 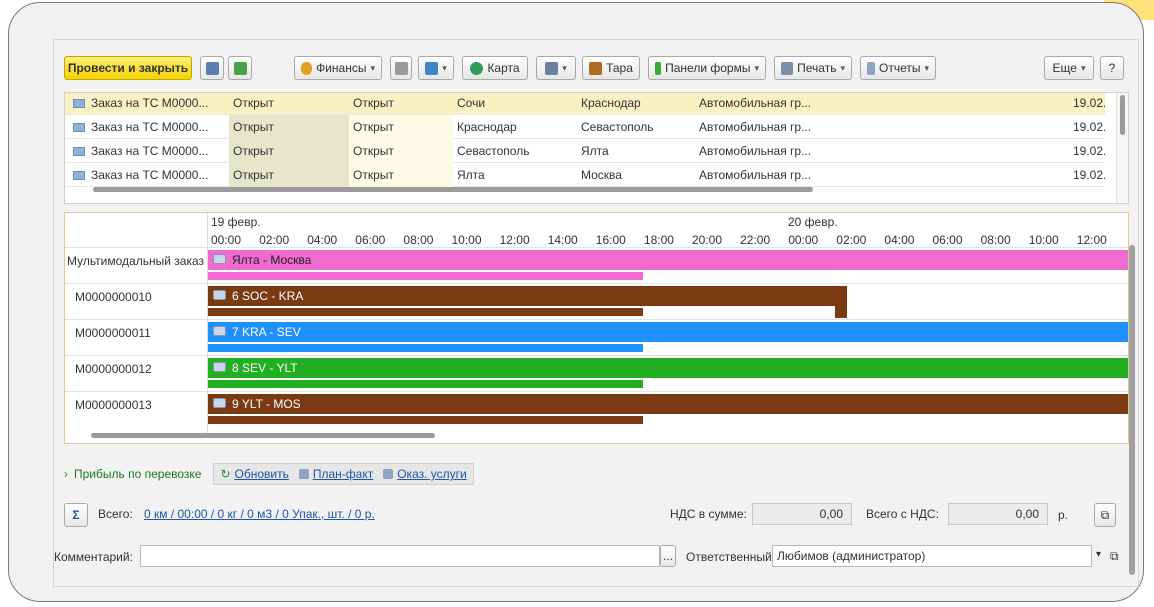 I want to click on gantt-bar: 6 SOC - KRA, so click(x=521, y=296).